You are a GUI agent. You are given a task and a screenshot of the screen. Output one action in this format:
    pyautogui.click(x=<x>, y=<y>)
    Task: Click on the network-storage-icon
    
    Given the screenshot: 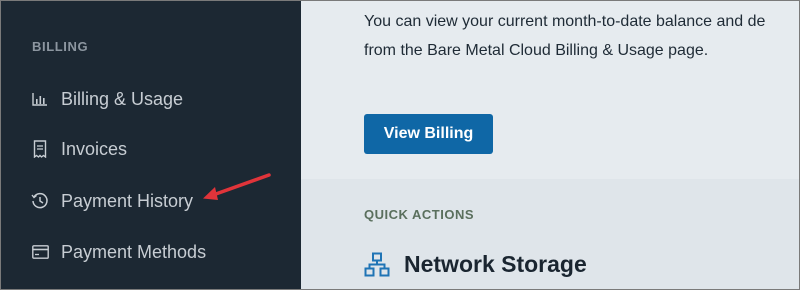 What is the action you would take?
    pyautogui.click(x=377, y=265)
    